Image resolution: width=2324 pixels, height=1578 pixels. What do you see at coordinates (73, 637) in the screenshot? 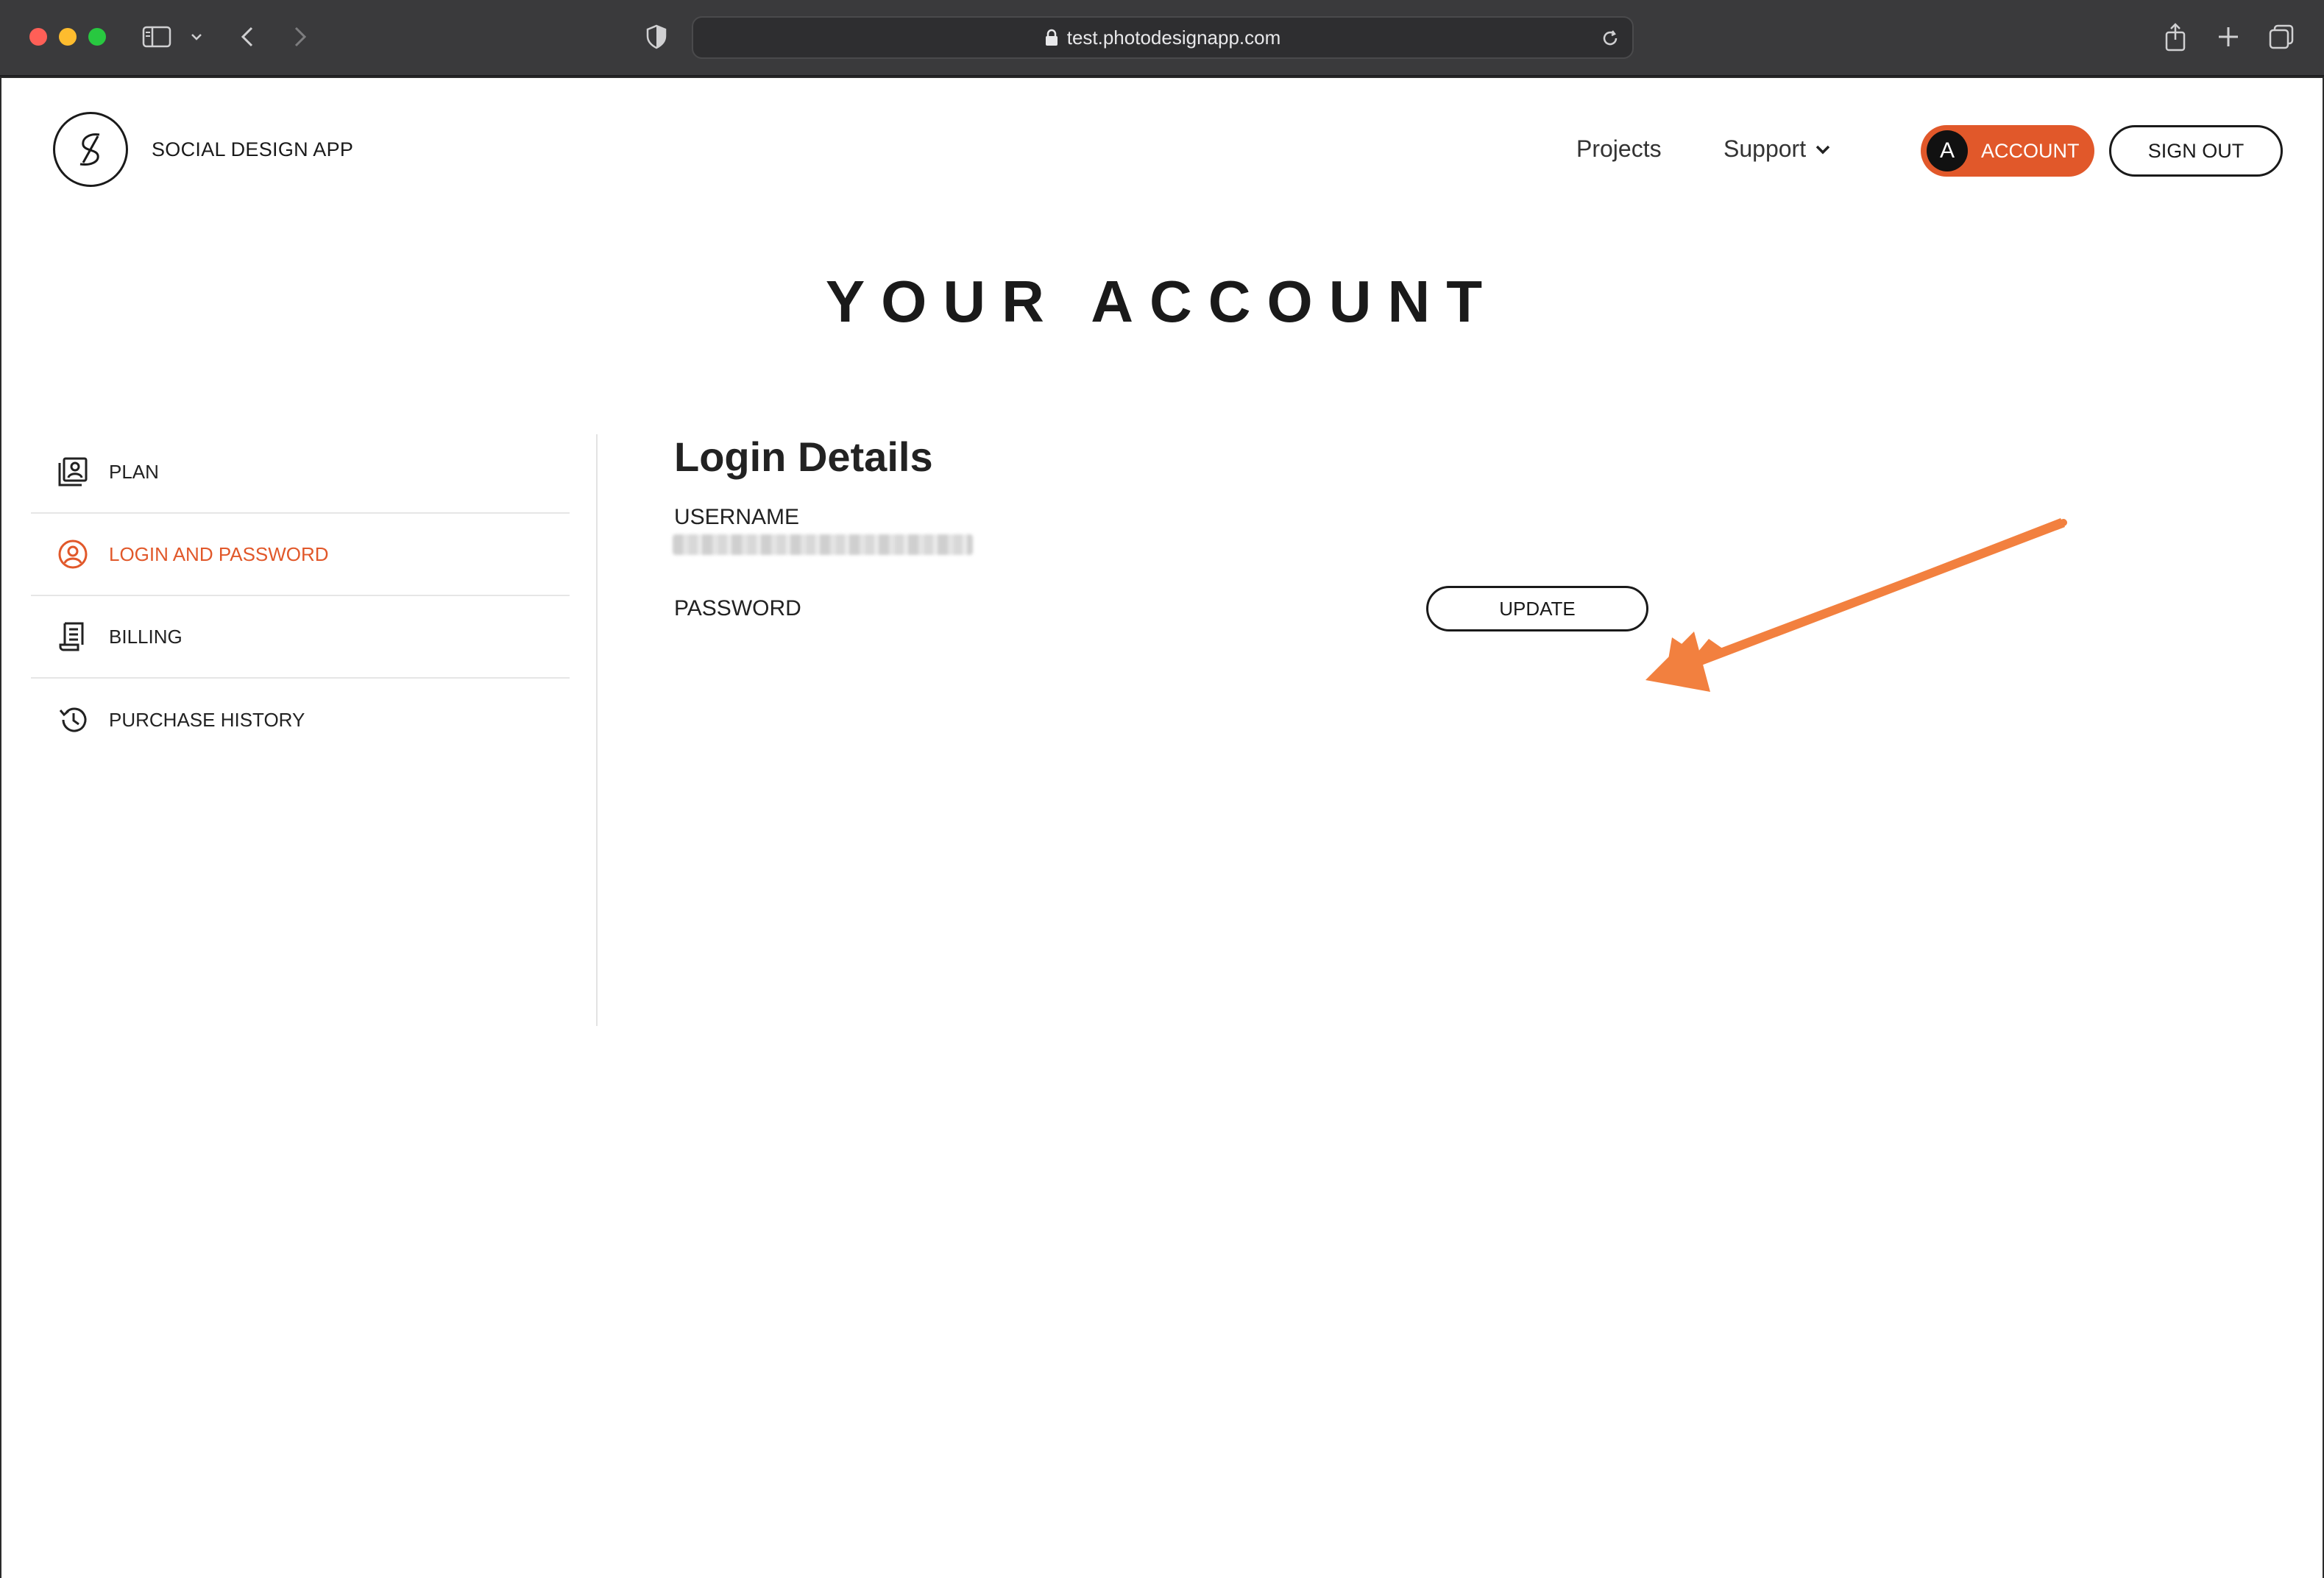
I see `receipt-icon` at bounding box center [73, 637].